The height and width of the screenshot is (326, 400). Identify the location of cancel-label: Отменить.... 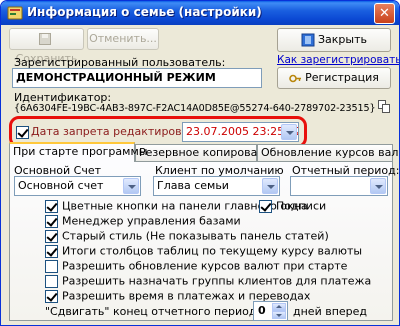
(123, 38).